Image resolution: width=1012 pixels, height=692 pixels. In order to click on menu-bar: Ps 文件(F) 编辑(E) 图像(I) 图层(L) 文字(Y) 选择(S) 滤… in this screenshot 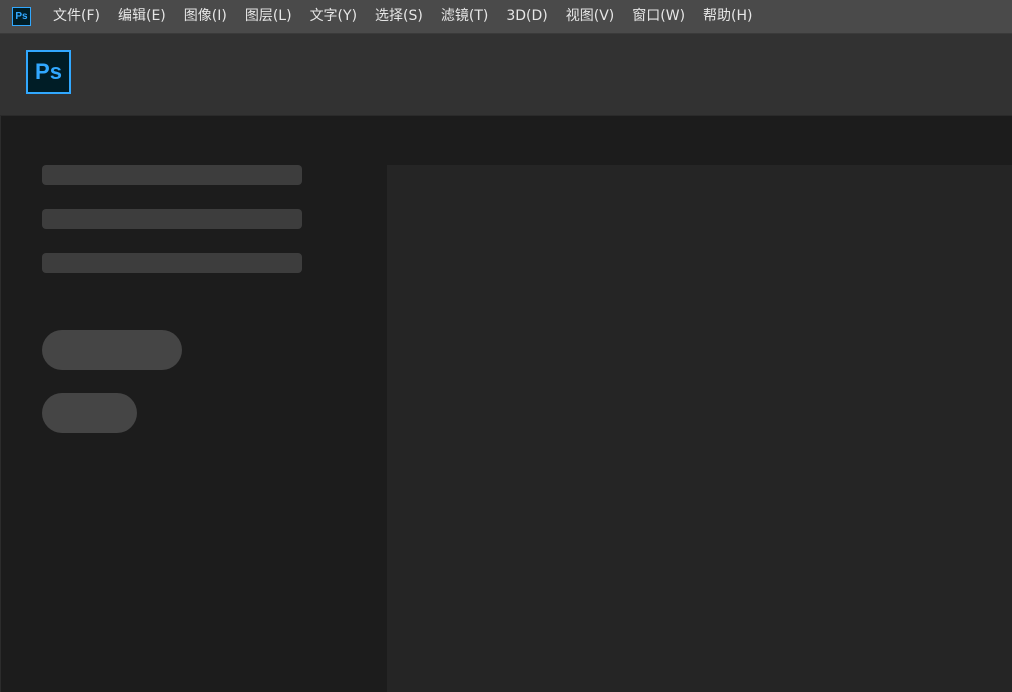, I will do `click(506, 17)`.